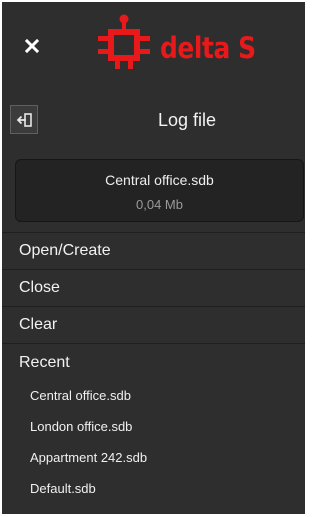 The image size is (320, 517). Describe the element at coordinates (208, 48) in the screenshot. I see `logo-text: delta S` at that location.